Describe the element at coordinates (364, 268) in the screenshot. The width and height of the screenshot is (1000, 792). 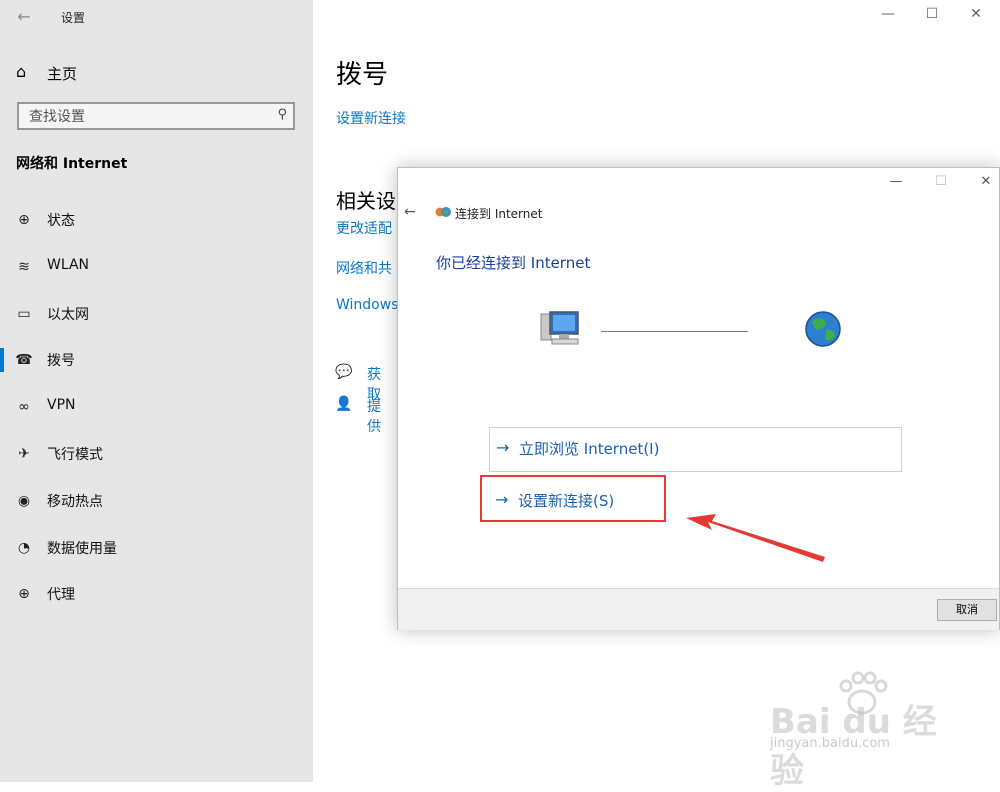
I see `network-sharing-link: 网络和共` at that location.